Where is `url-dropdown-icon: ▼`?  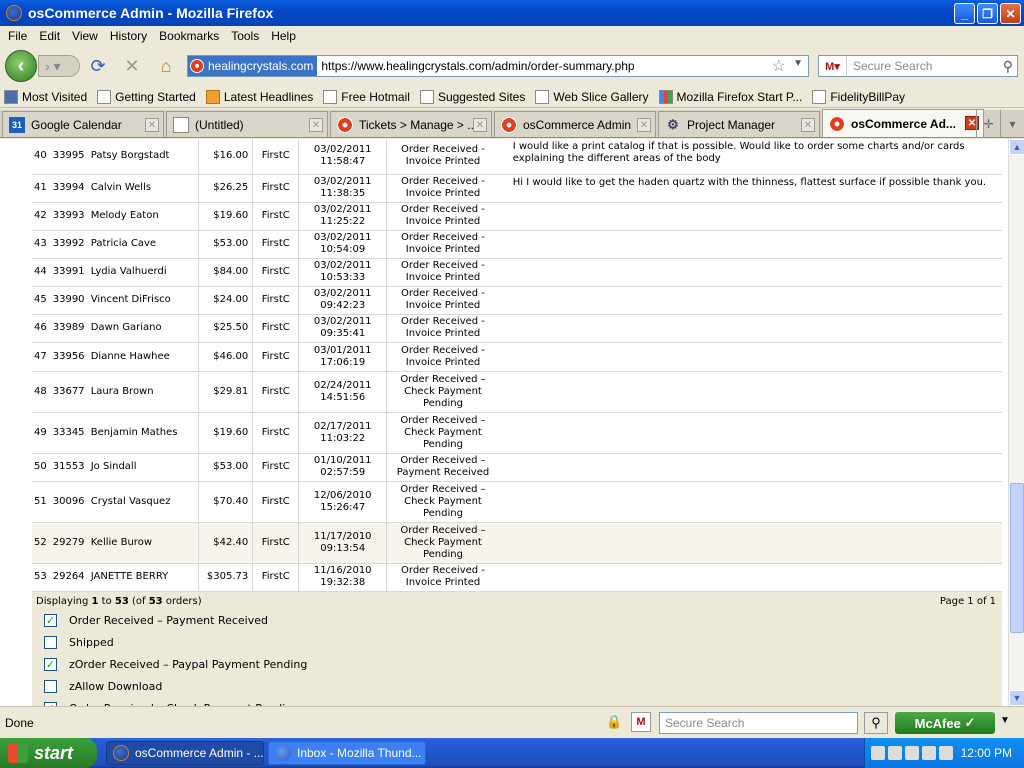
url-dropdown-icon: ▼ is located at coordinates (798, 63).